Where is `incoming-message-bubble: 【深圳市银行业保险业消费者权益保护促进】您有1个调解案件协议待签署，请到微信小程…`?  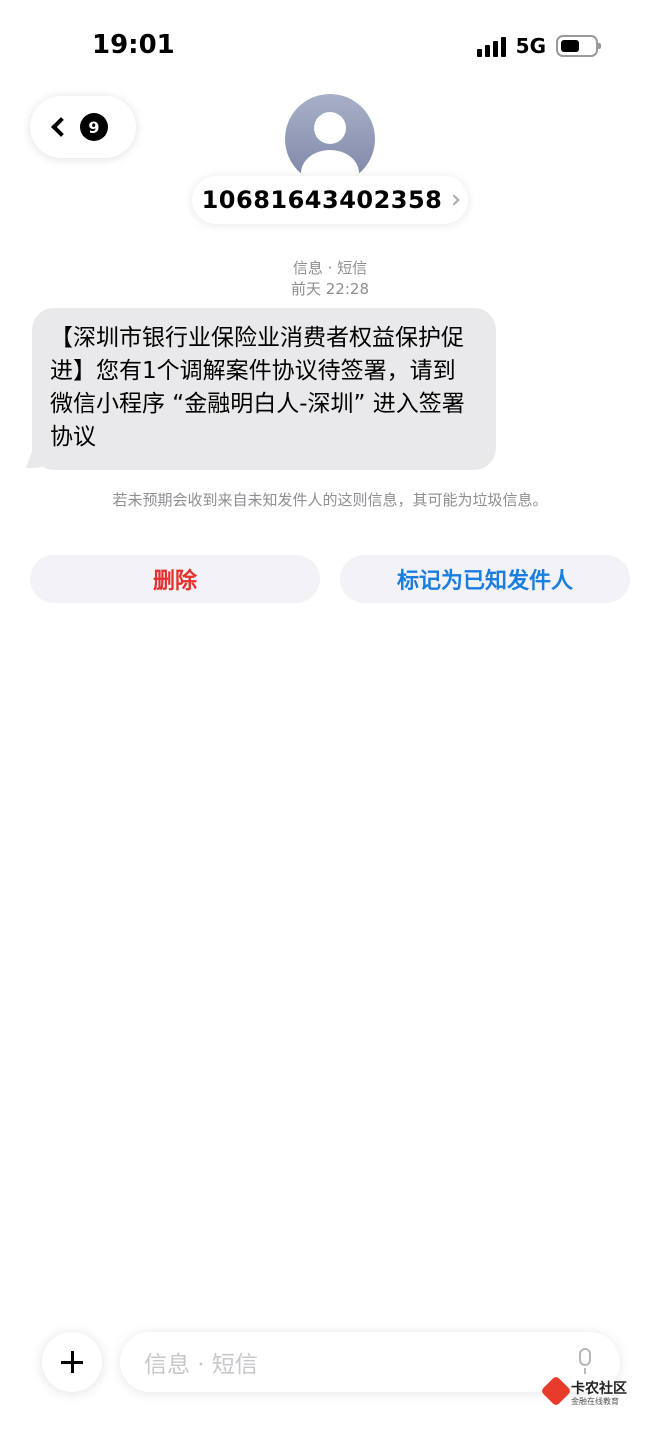
incoming-message-bubble: 【深圳市银行业保险业消费者权益保护促进】您有1个调解案件协议待签署，请到微信小程… is located at coordinates (264, 389).